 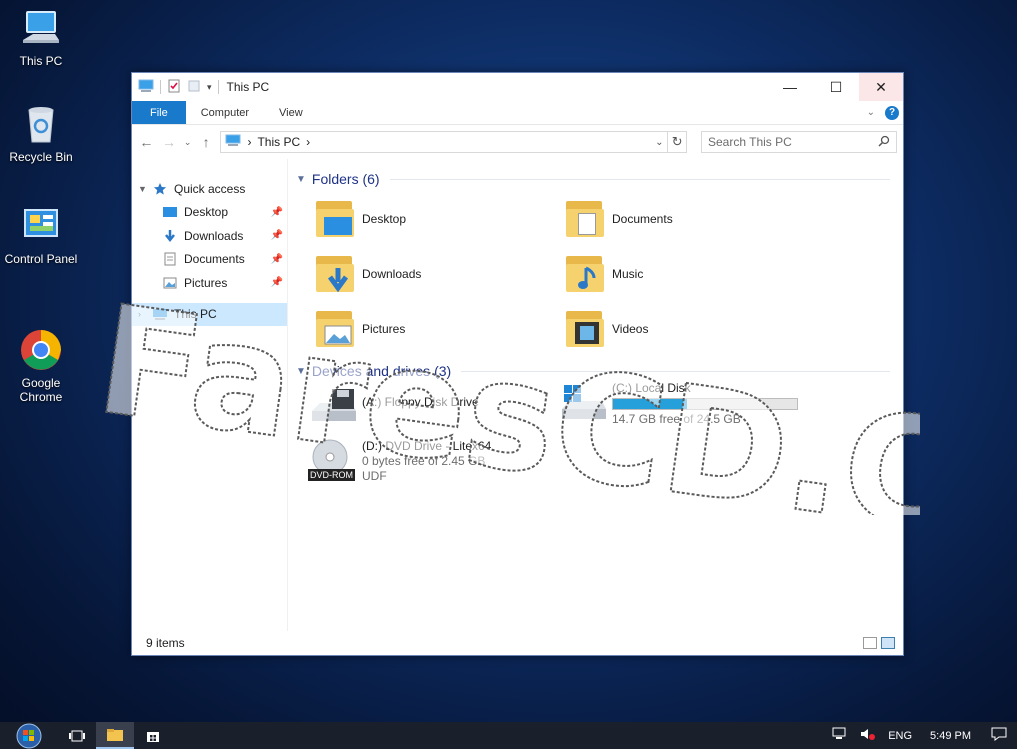 What do you see at coordinates (677, 142) in the screenshot?
I see `refresh-button: ↻` at bounding box center [677, 142].